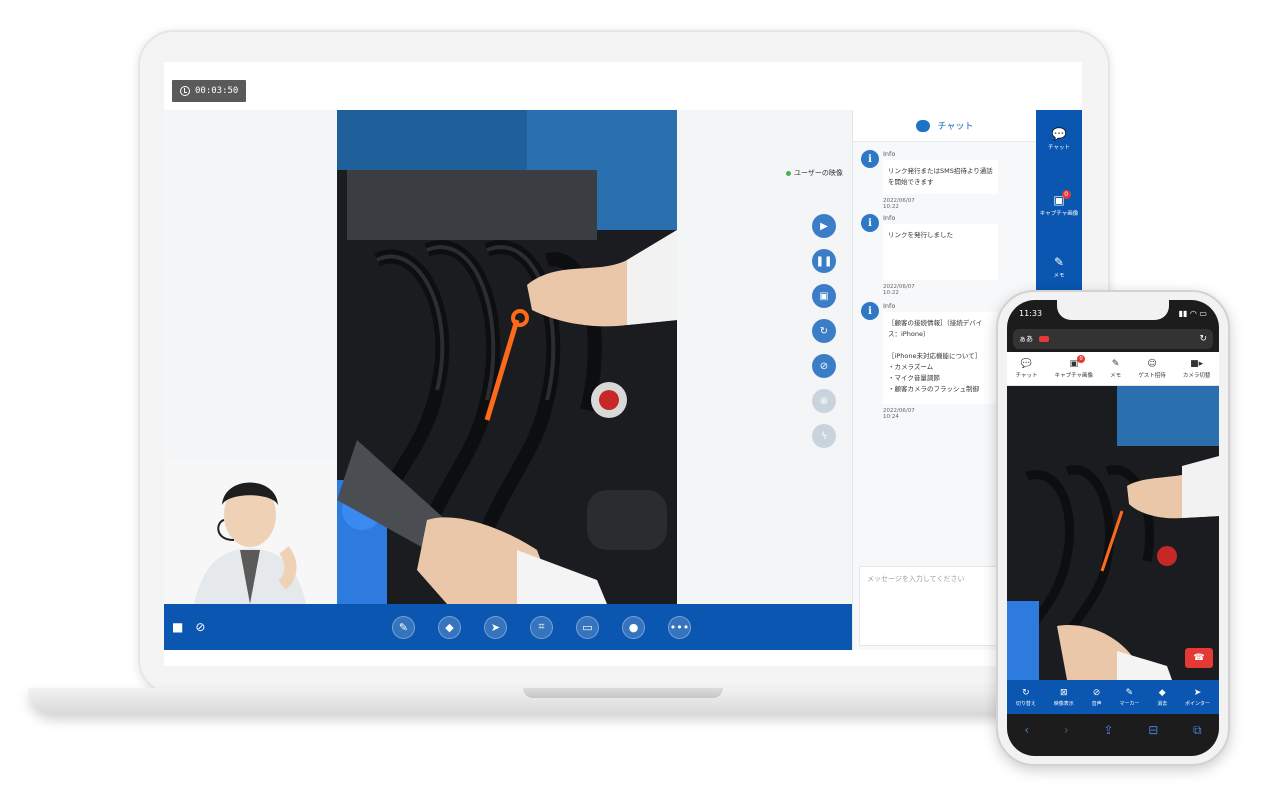  Describe the element at coordinates (1197, 730) in the screenshot. I see `tabs-icon: ⧉` at that location.